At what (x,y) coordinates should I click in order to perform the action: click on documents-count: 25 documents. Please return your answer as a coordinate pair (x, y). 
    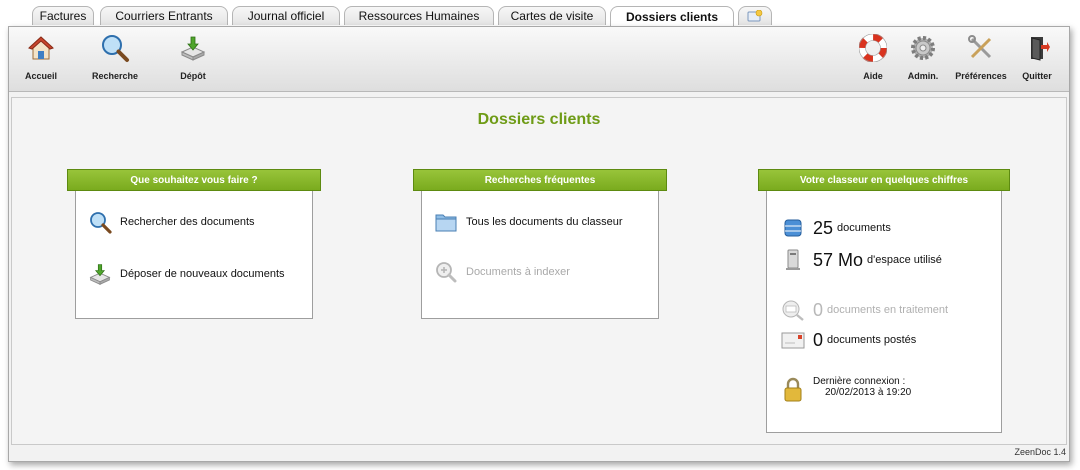
    Looking at the image, I should click on (836, 228).